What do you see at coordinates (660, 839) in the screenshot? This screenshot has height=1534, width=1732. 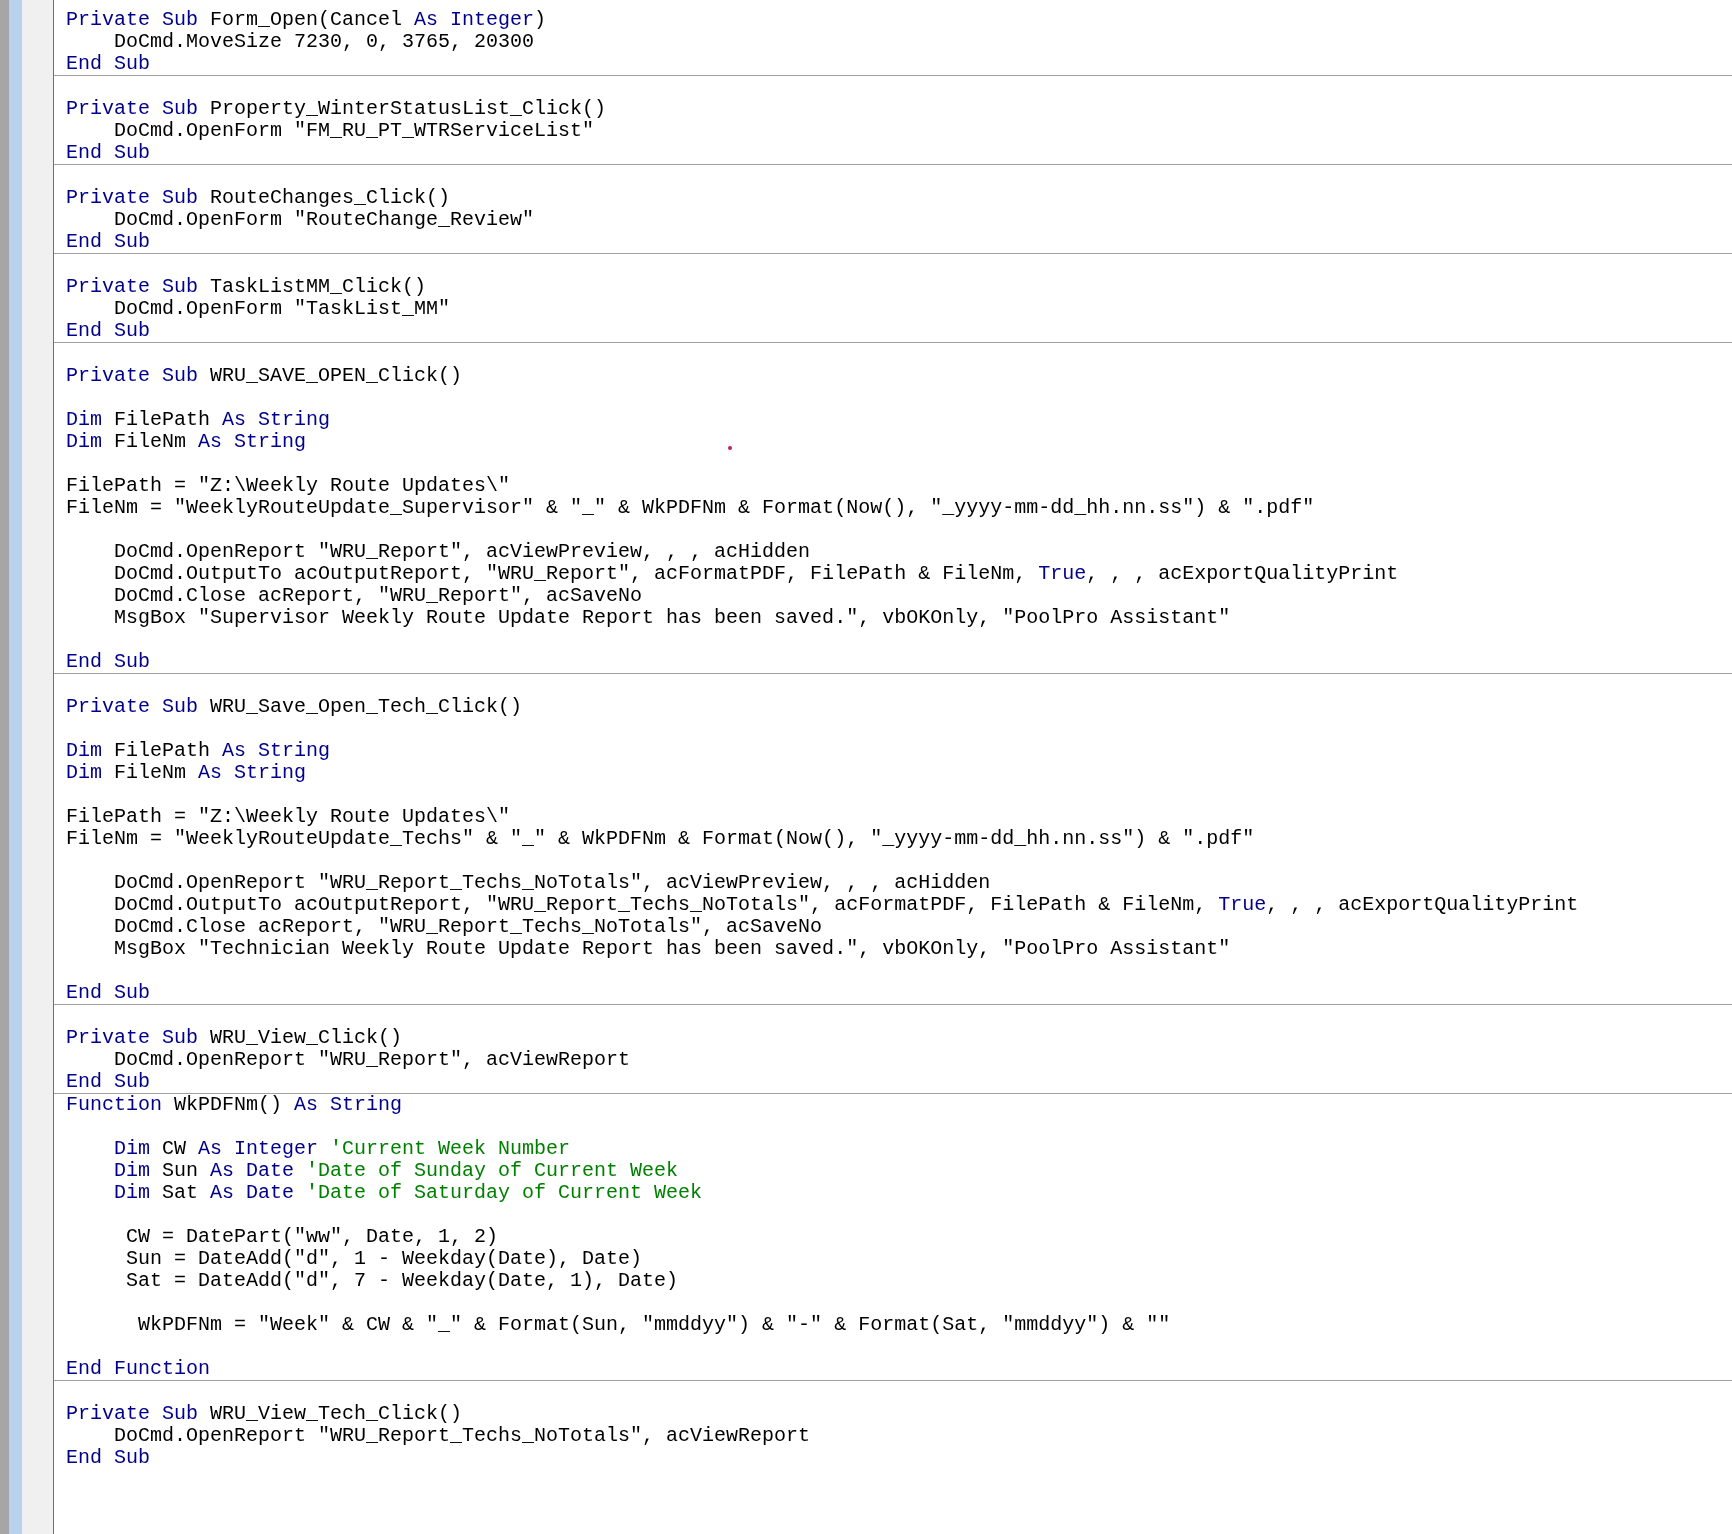 I see `code-line: FileNm = "WeeklyRouteUpdate_Techs" & "_" & WkPDFNm & Format(Now(), "_yyyy-mm-dd_hh.nn.ss") & ".pdf"` at bounding box center [660, 839].